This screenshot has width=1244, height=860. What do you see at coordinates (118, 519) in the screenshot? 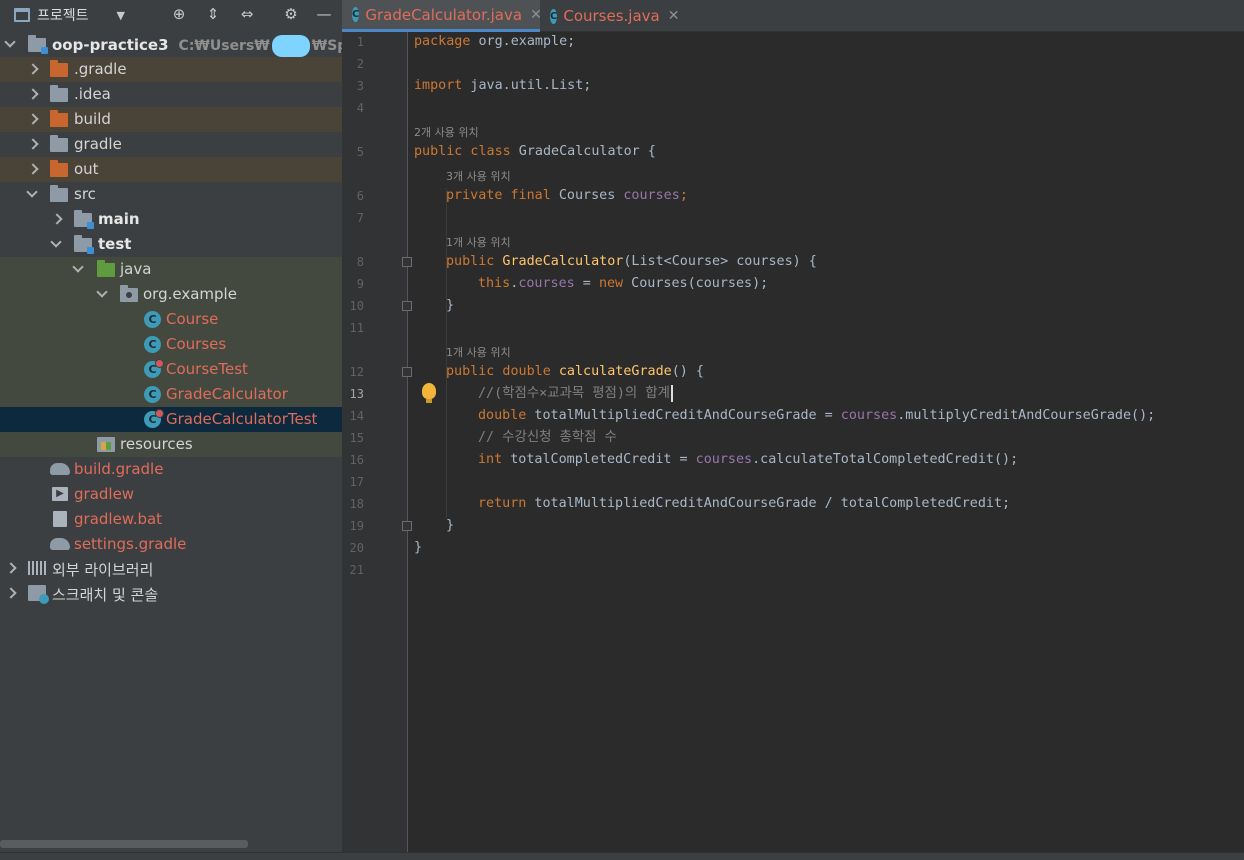
I see `tree-item-label: gradlew.bat` at bounding box center [118, 519].